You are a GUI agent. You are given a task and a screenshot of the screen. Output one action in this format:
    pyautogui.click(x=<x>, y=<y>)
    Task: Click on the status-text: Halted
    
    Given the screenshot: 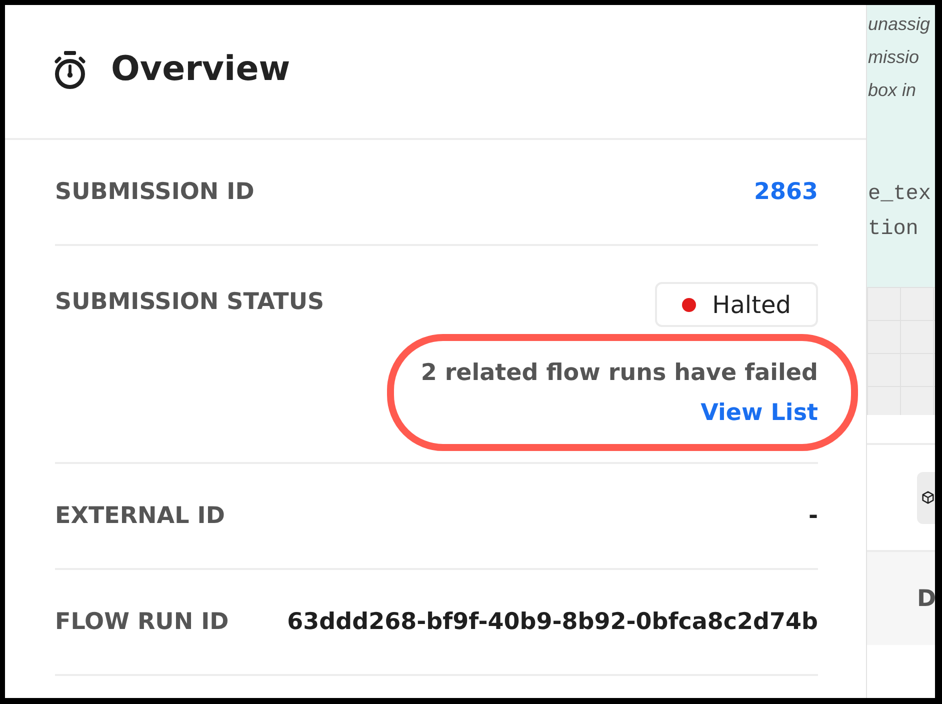 What is the action you would take?
    pyautogui.click(x=751, y=304)
    